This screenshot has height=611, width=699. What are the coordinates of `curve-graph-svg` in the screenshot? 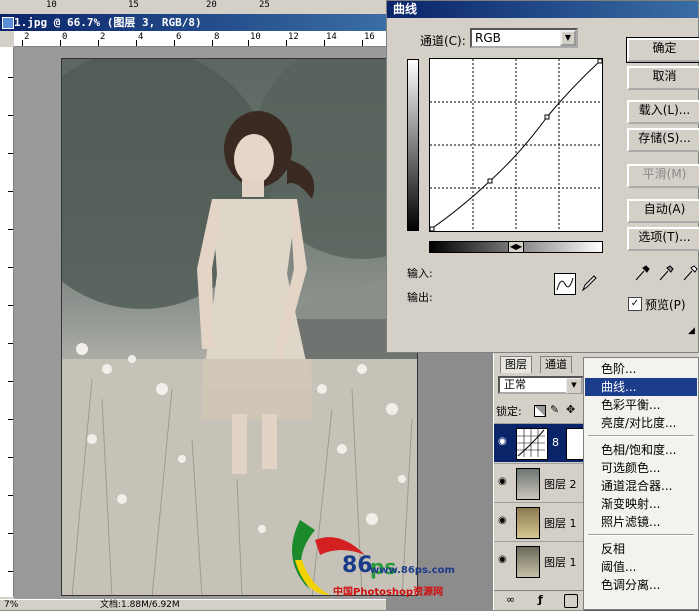 It's located at (516, 145).